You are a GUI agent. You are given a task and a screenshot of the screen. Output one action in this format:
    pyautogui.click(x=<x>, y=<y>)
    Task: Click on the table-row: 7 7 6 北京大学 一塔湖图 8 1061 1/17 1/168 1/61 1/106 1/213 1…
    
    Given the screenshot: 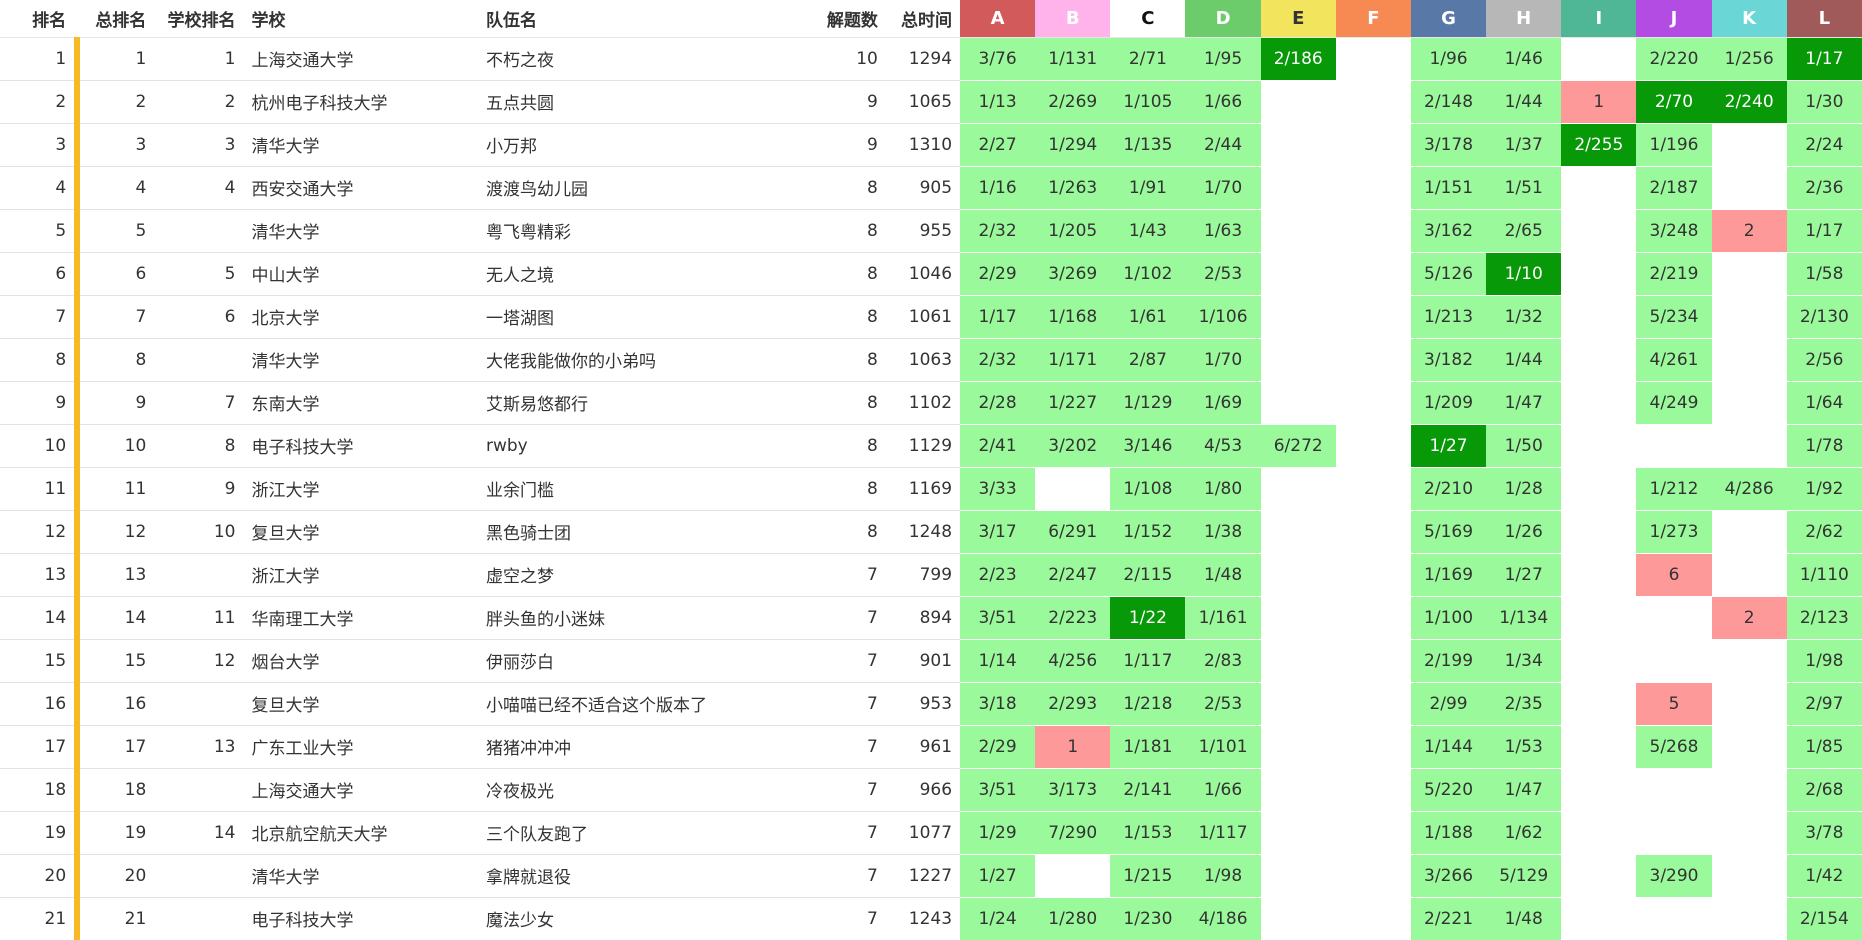 What is the action you would take?
    pyautogui.click(x=931, y=316)
    